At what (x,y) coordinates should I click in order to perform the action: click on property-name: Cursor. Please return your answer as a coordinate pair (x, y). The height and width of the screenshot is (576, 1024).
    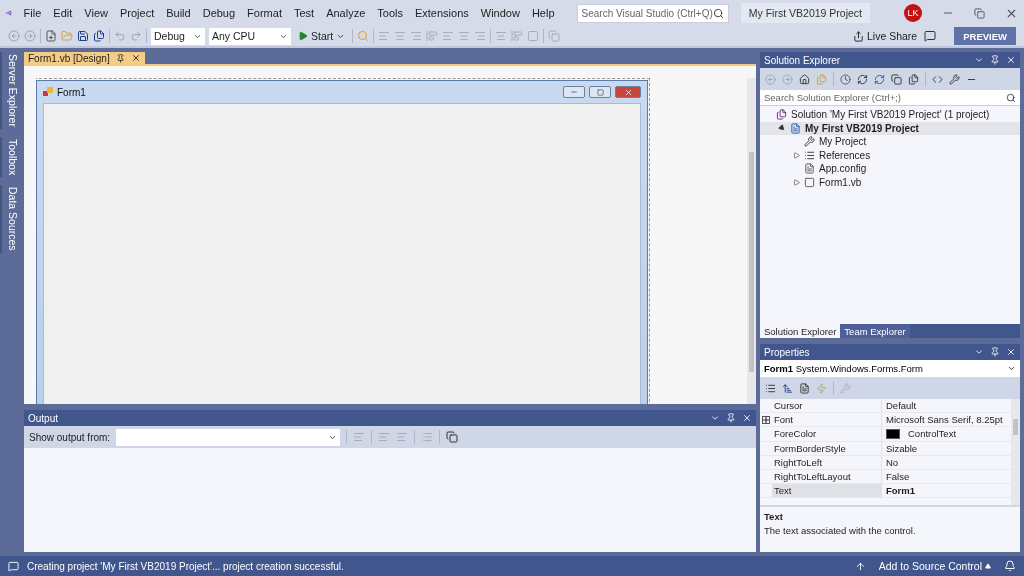
    Looking at the image, I should click on (827, 406).